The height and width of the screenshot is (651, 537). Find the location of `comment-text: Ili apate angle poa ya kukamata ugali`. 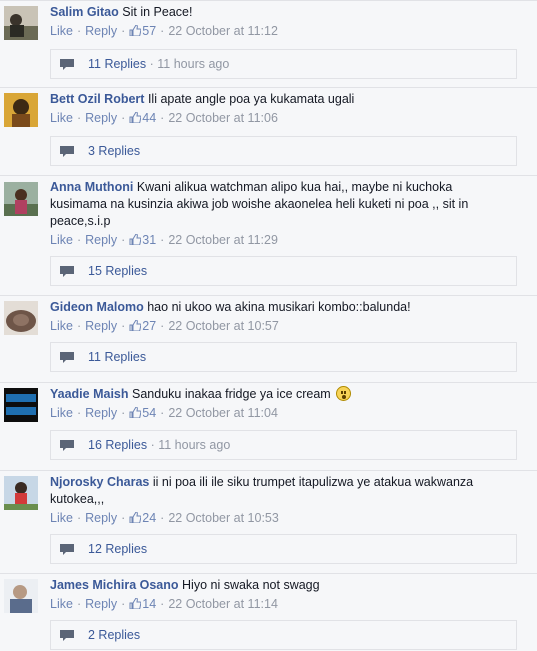

comment-text: Ili apate angle poa ya kukamata ugali is located at coordinates (251, 99).